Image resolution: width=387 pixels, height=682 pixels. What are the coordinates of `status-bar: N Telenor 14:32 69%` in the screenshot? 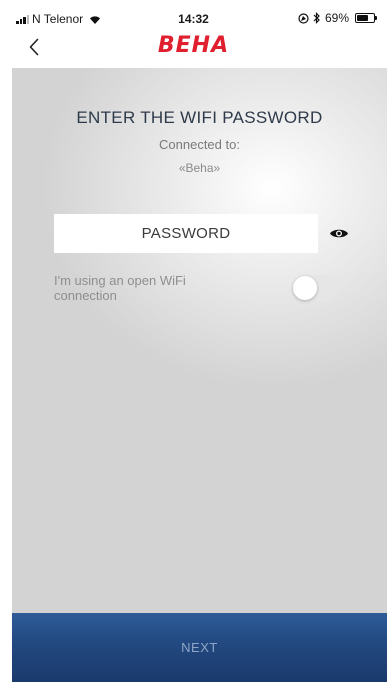 It's located at (193, 14).